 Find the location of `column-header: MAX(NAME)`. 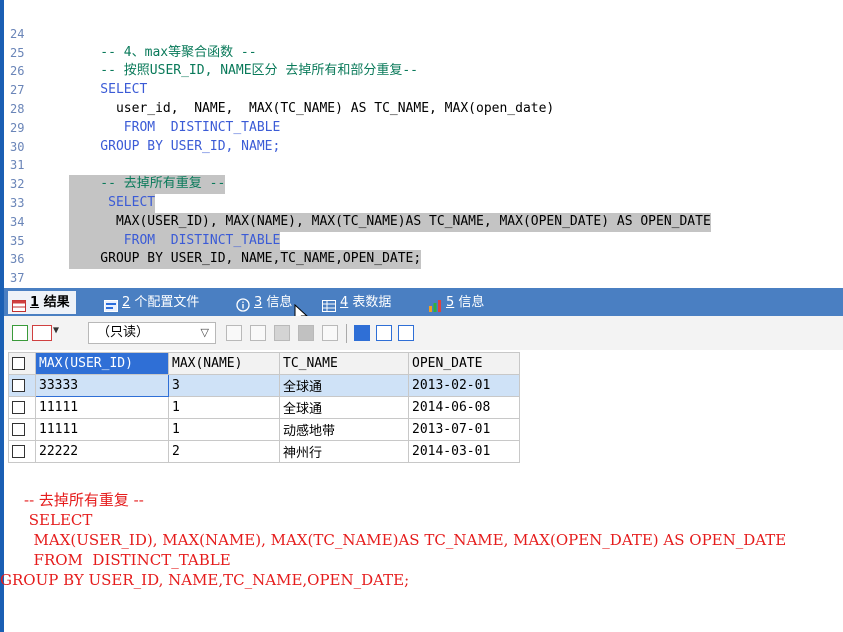

column-header: MAX(NAME) is located at coordinates (224, 363).